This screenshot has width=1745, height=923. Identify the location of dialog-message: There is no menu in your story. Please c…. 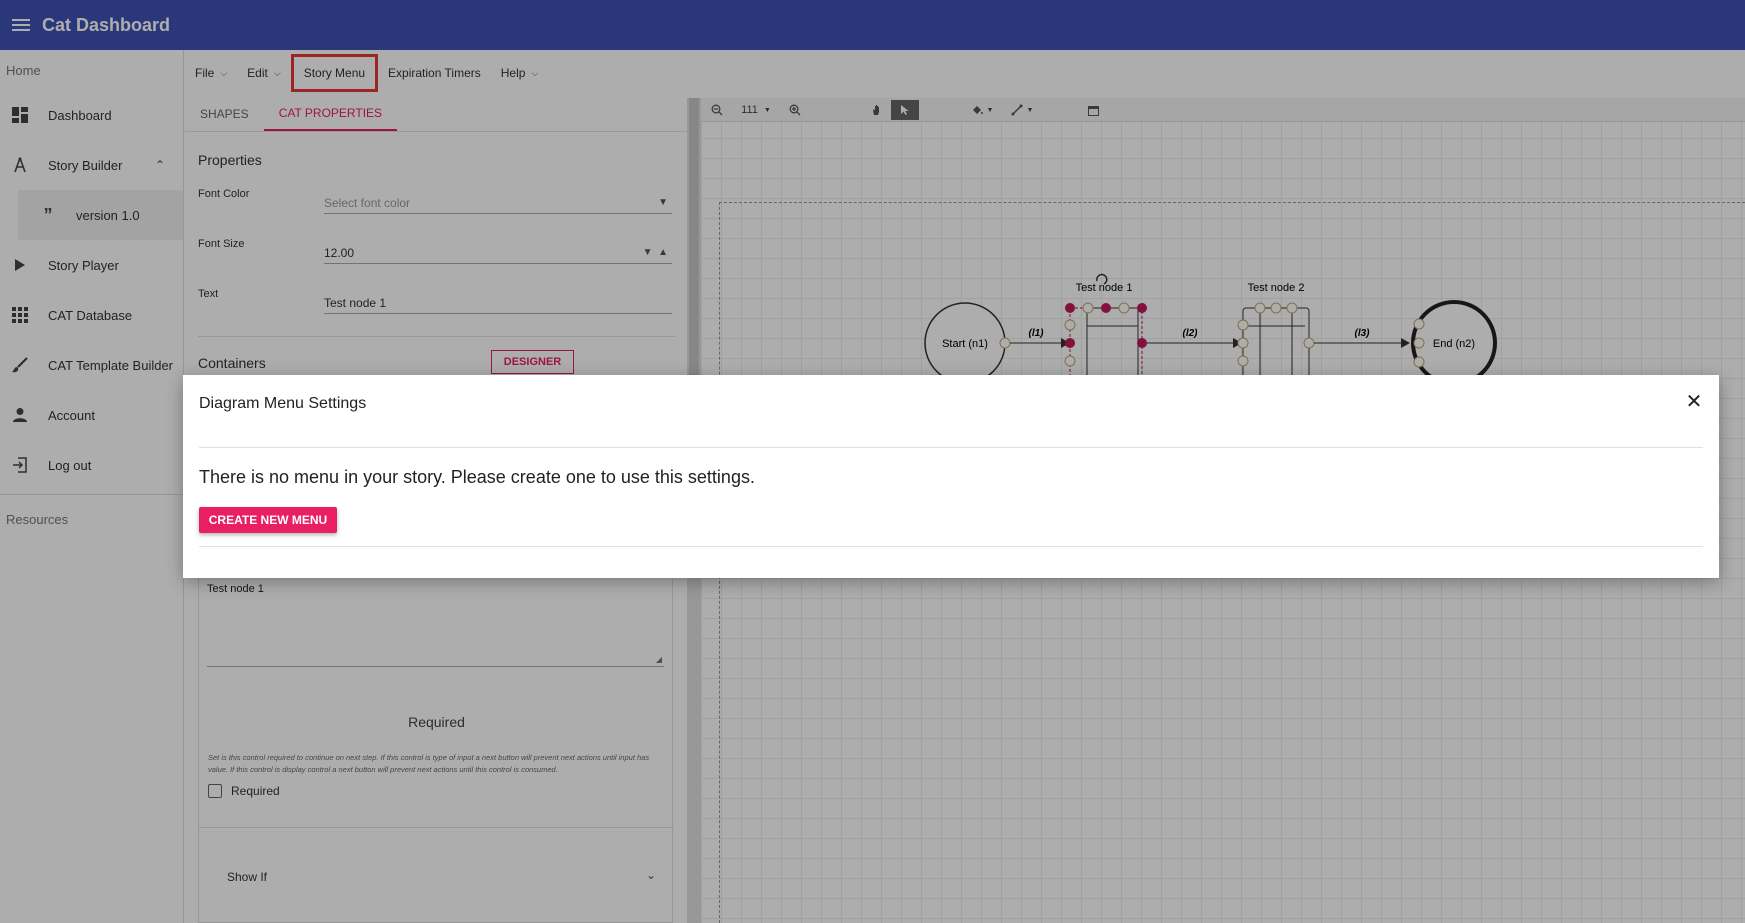
(477, 477).